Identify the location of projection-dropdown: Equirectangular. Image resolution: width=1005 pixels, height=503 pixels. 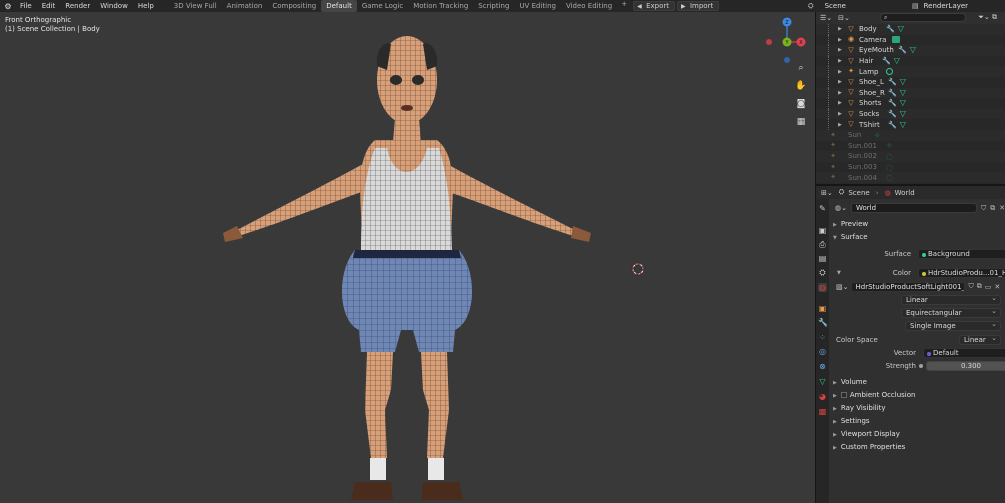
(951, 313).